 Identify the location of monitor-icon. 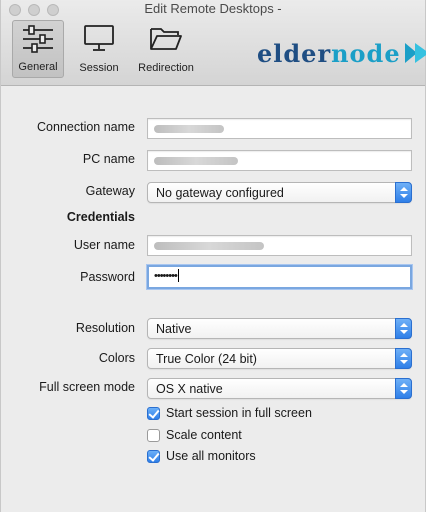
(99, 38).